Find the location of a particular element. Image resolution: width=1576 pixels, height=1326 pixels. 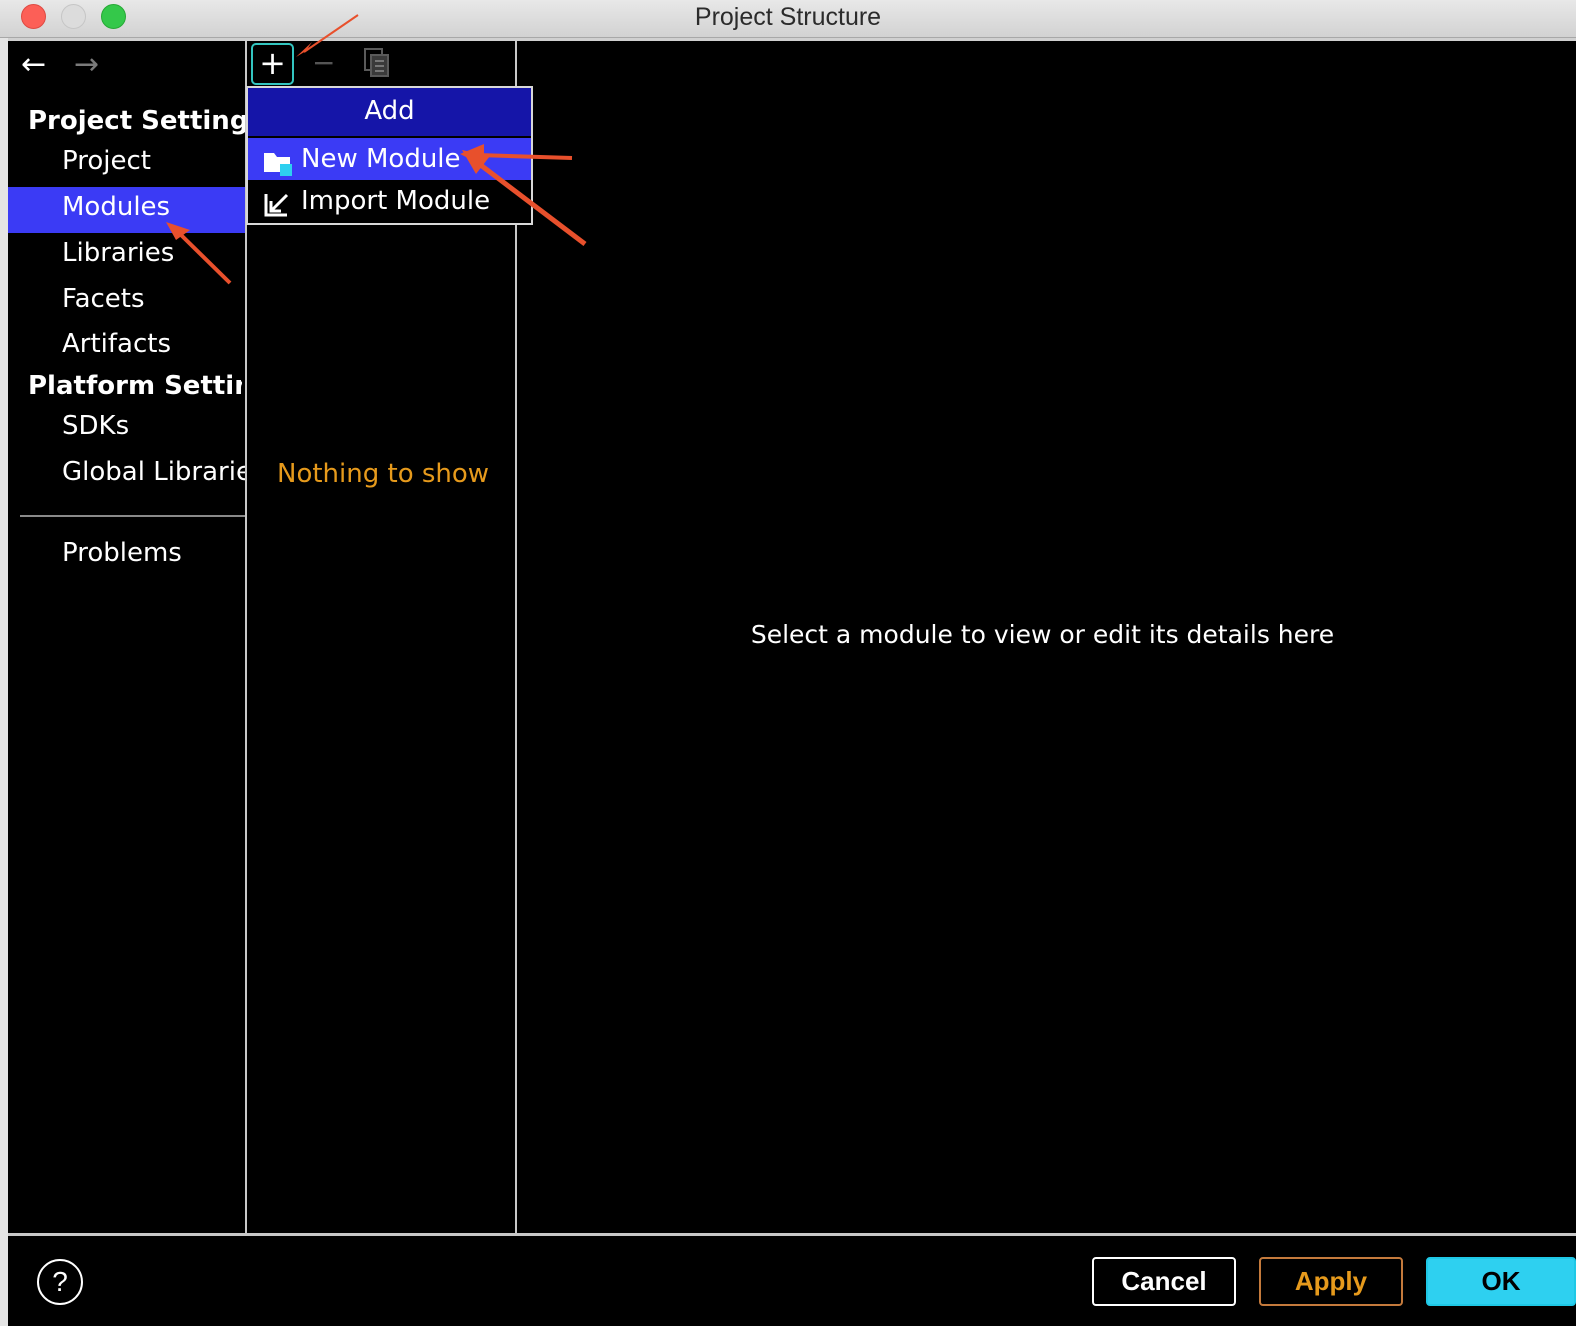

folder-module-icon is located at coordinates (278, 161).